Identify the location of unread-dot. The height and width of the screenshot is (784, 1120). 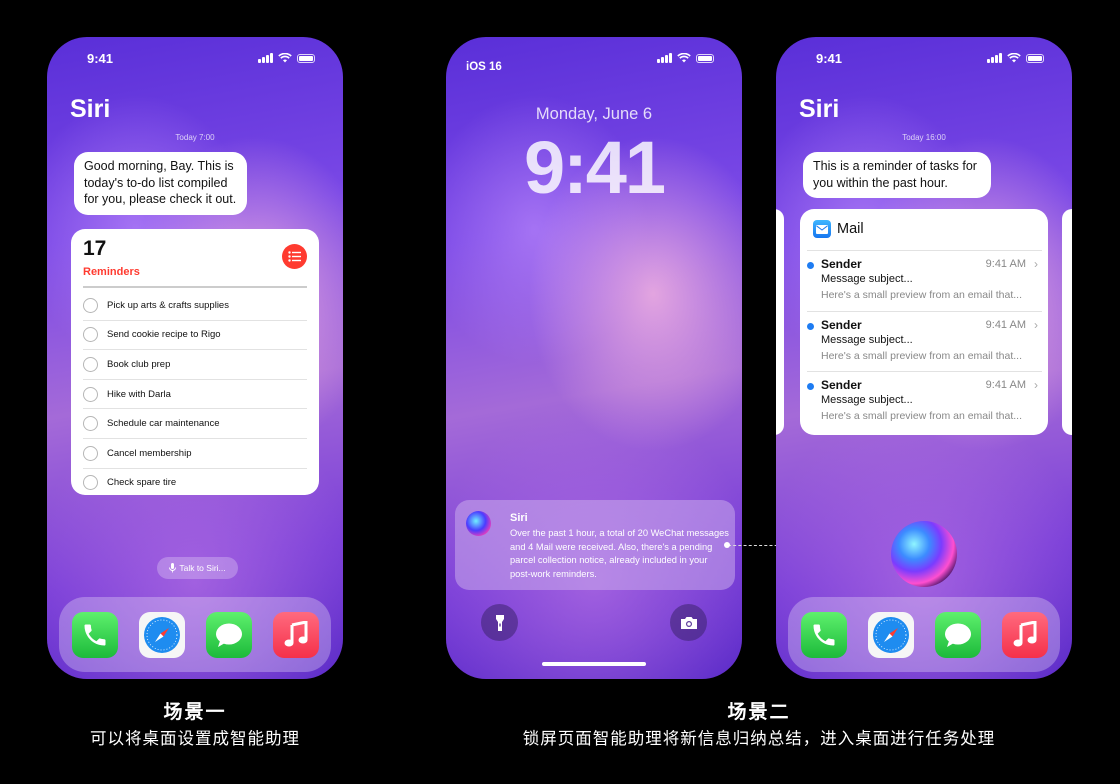
(810, 265).